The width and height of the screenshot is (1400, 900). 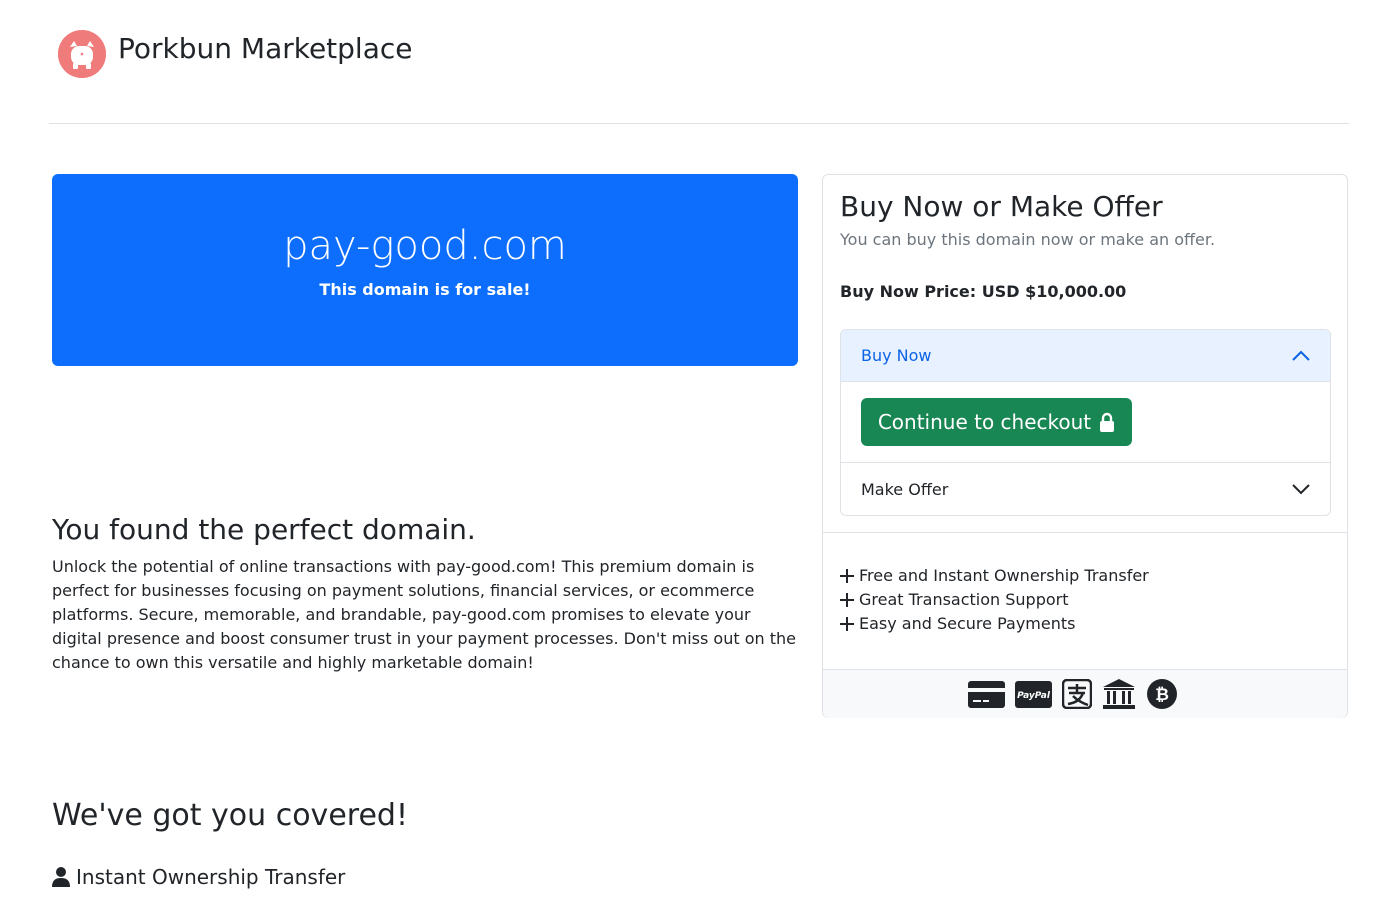 I want to click on feature-item: Free and Instant Ownership Transfer, so click(x=994, y=576).